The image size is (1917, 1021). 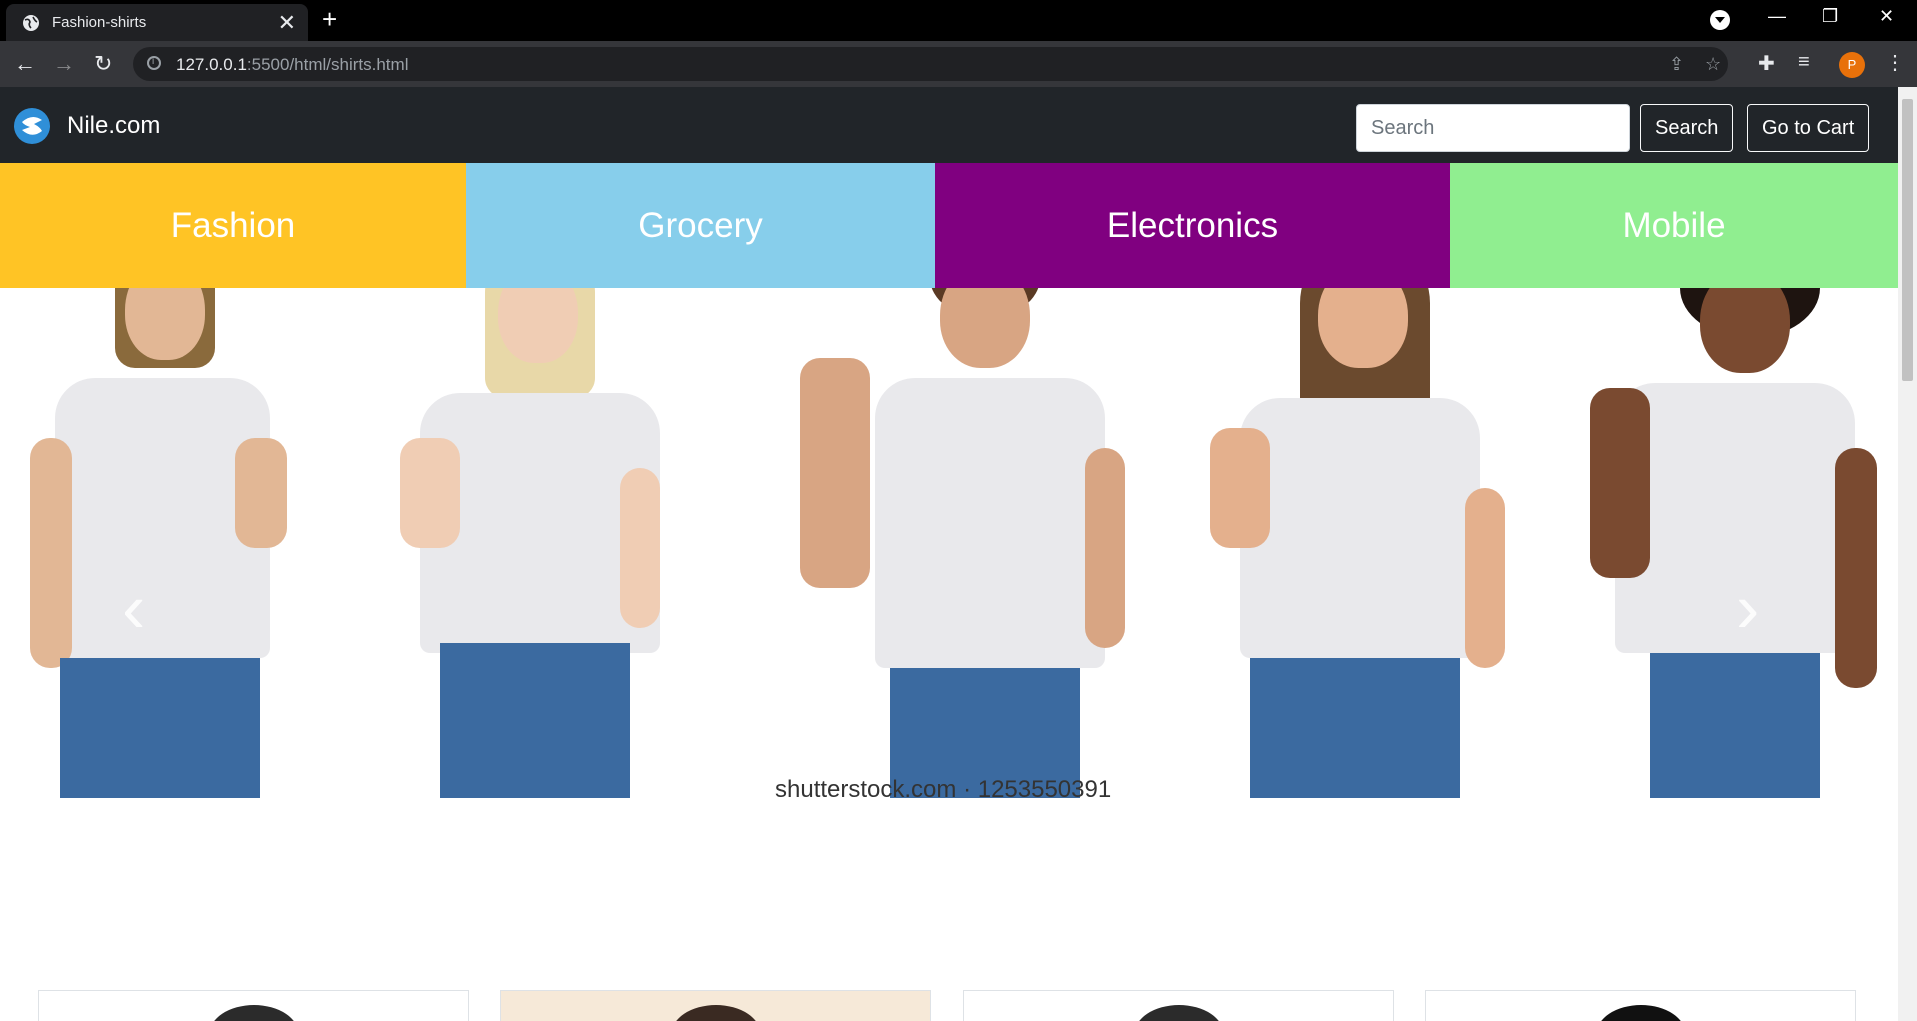 I want to click on category-fashion: Fashion, so click(x=233, y=225).